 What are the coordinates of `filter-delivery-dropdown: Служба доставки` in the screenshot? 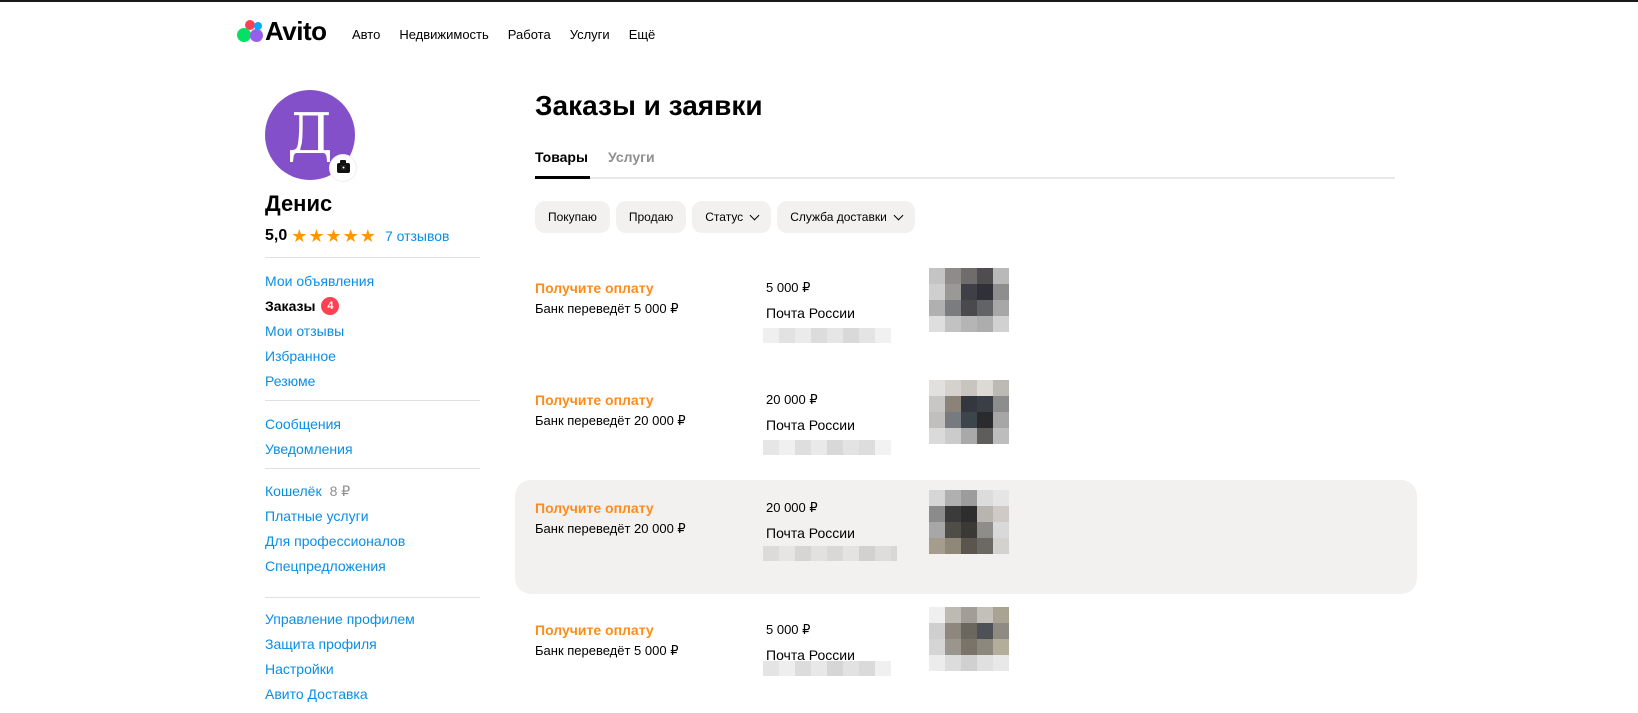 It's located at (846, 217).